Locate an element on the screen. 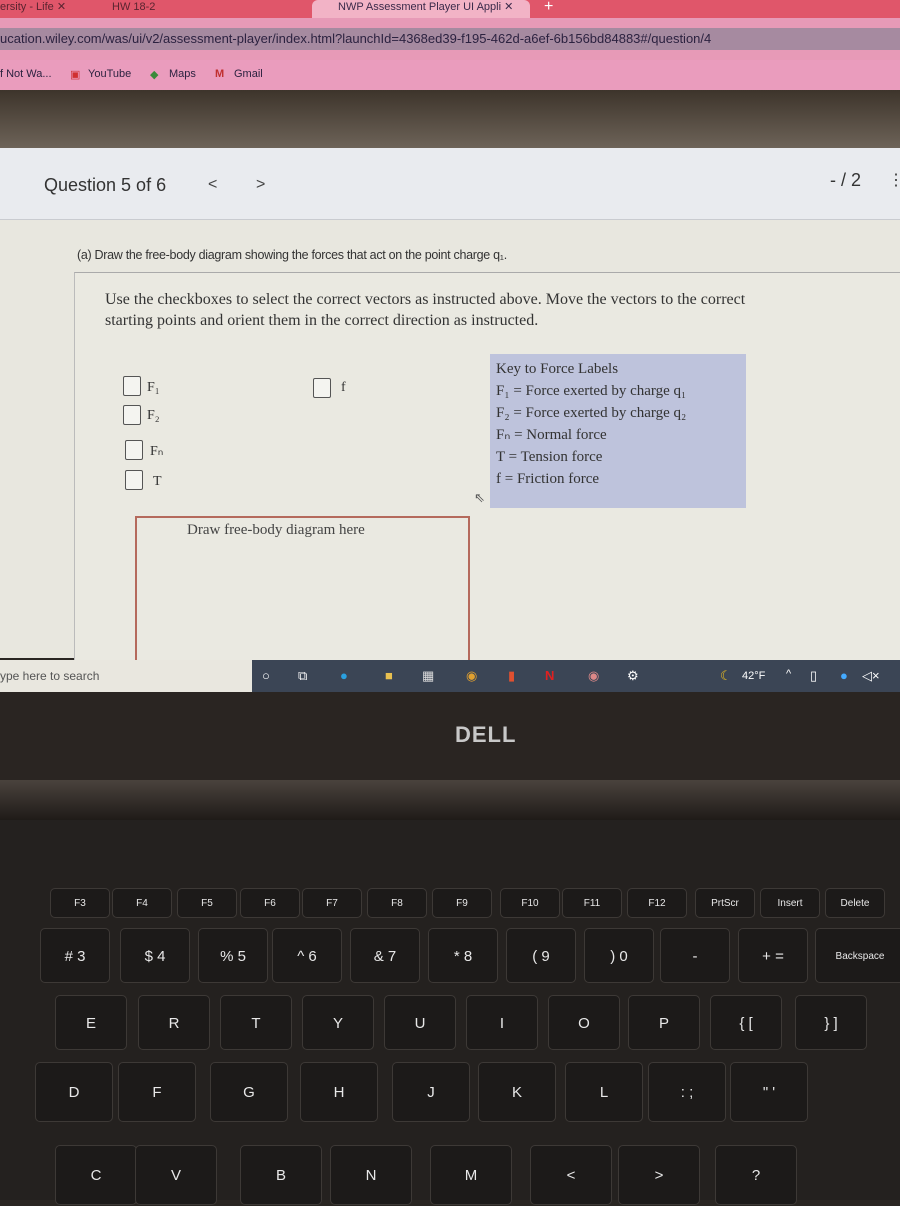 The width and height of the screenshot is (900, 1206). key: # 3 is located at coordinates (75, 955).